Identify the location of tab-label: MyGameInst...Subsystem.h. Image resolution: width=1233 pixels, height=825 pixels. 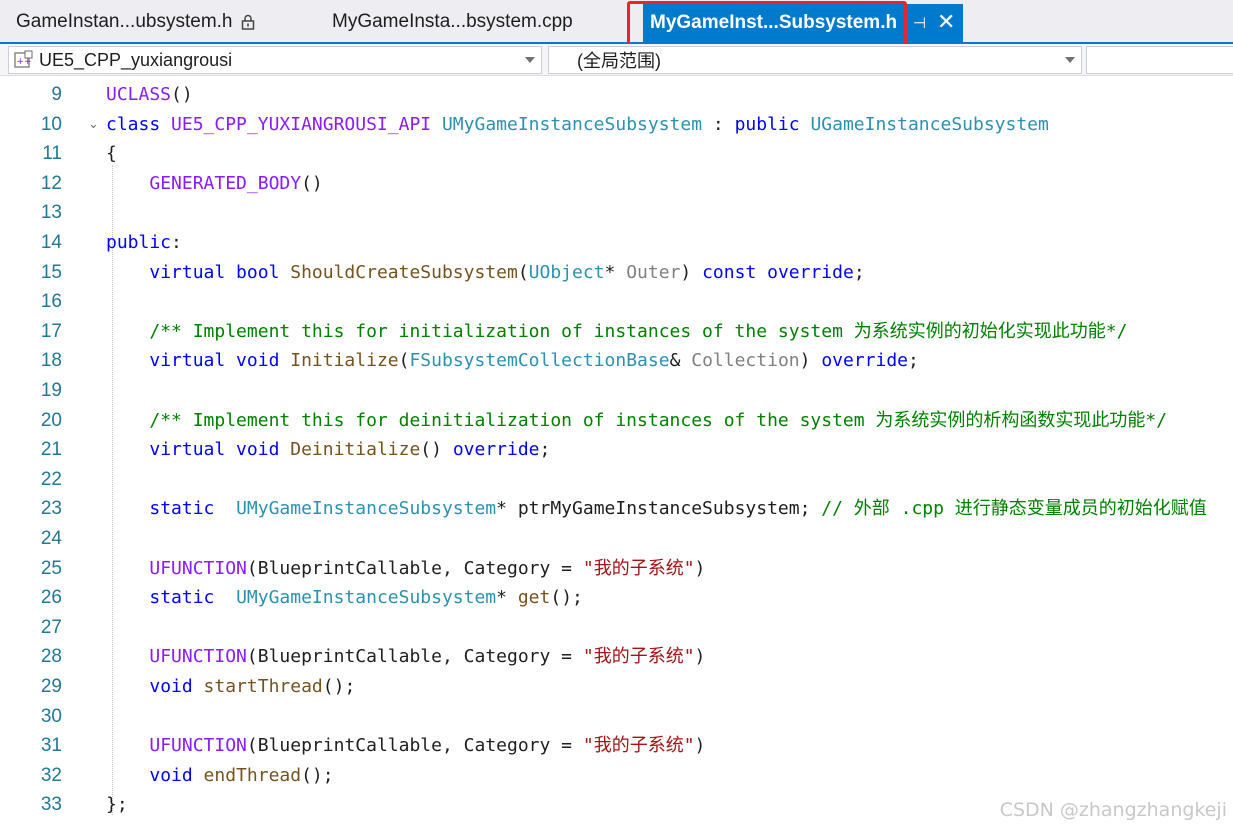
(774, 22).